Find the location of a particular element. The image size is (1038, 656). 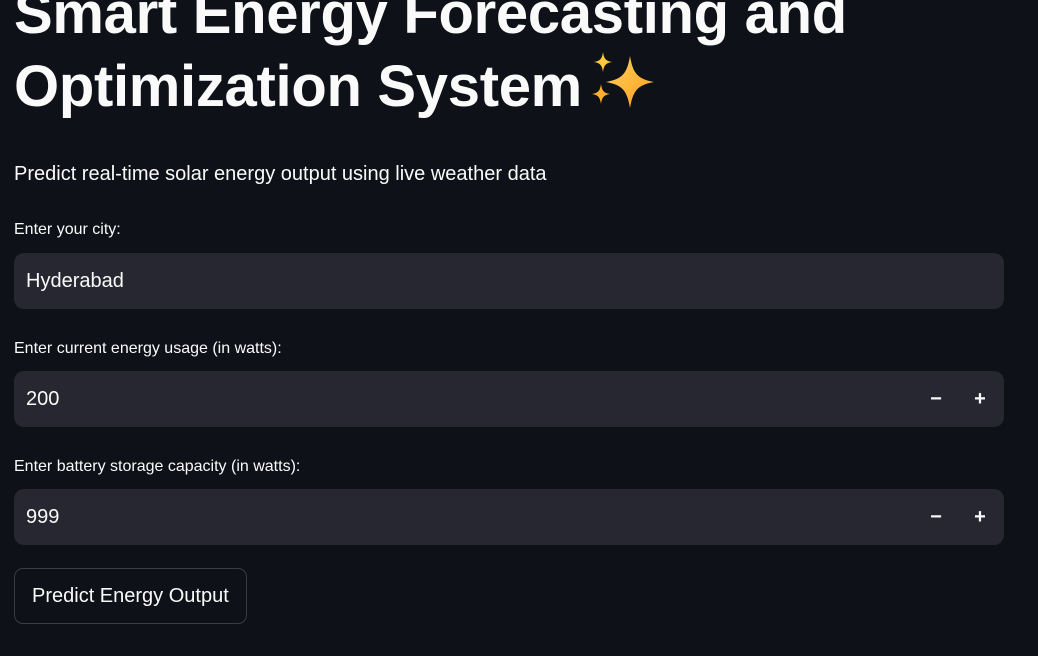

city-label: Enter your city: is located at coordinates (67, 229).